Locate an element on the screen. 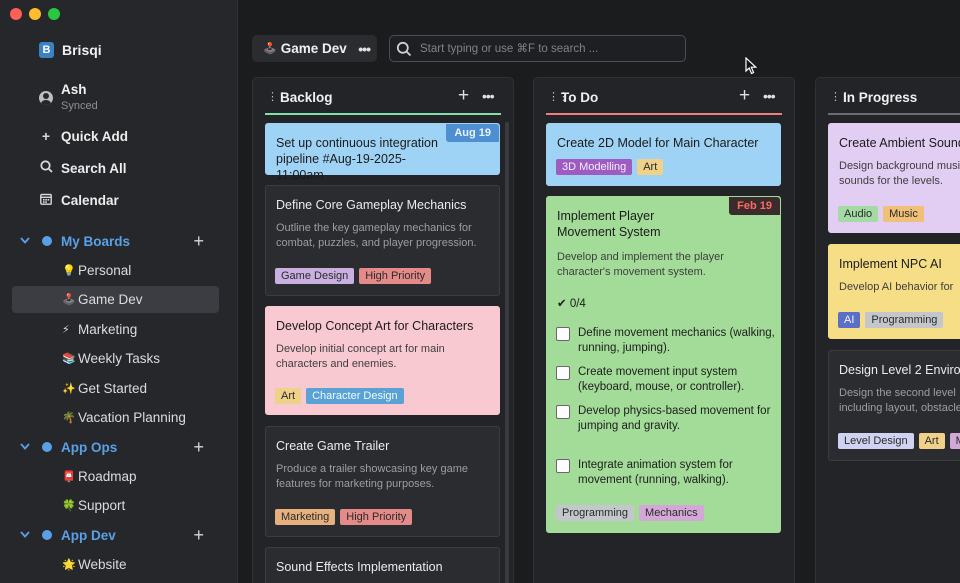 This screenshot has height=583, width=960. sidebar-item-support: 🍀 Support is located at coordinates (115, 505).